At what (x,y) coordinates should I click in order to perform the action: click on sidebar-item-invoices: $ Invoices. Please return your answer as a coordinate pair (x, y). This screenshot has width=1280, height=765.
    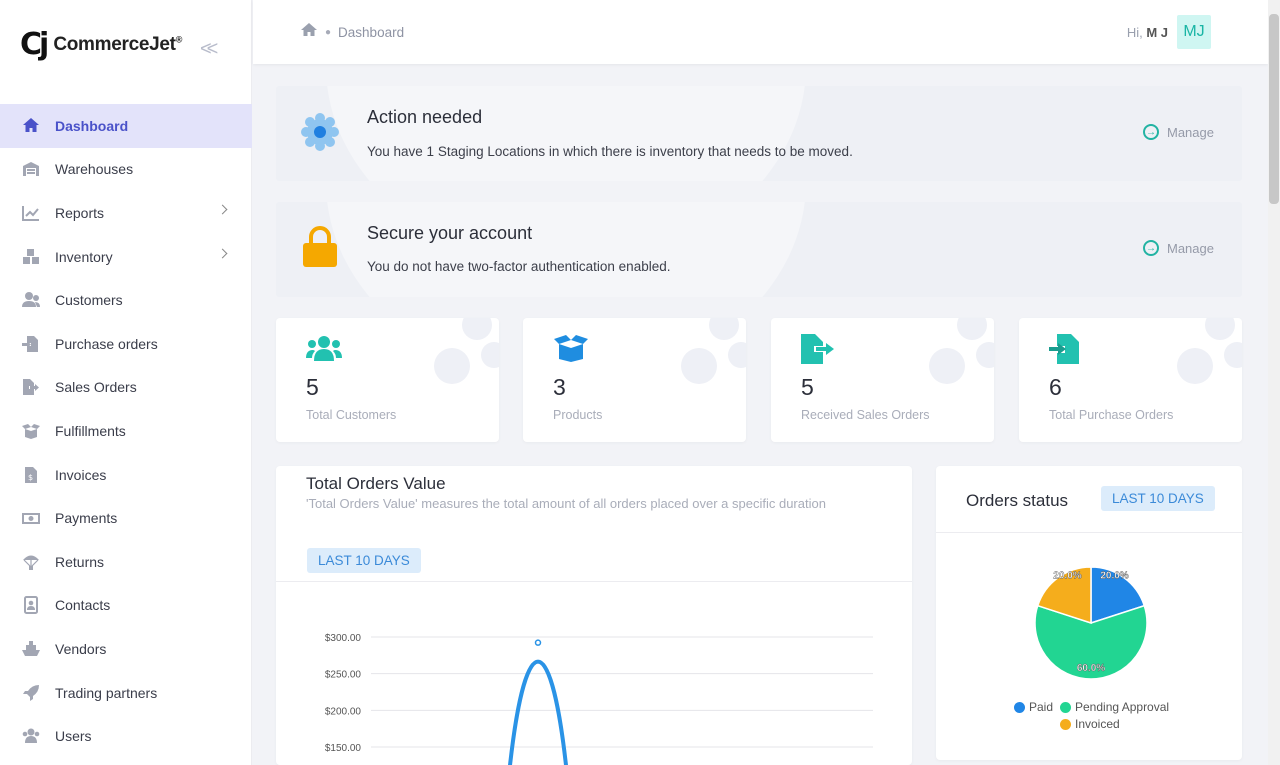
    Looking at the image, I should click on (126, 475).